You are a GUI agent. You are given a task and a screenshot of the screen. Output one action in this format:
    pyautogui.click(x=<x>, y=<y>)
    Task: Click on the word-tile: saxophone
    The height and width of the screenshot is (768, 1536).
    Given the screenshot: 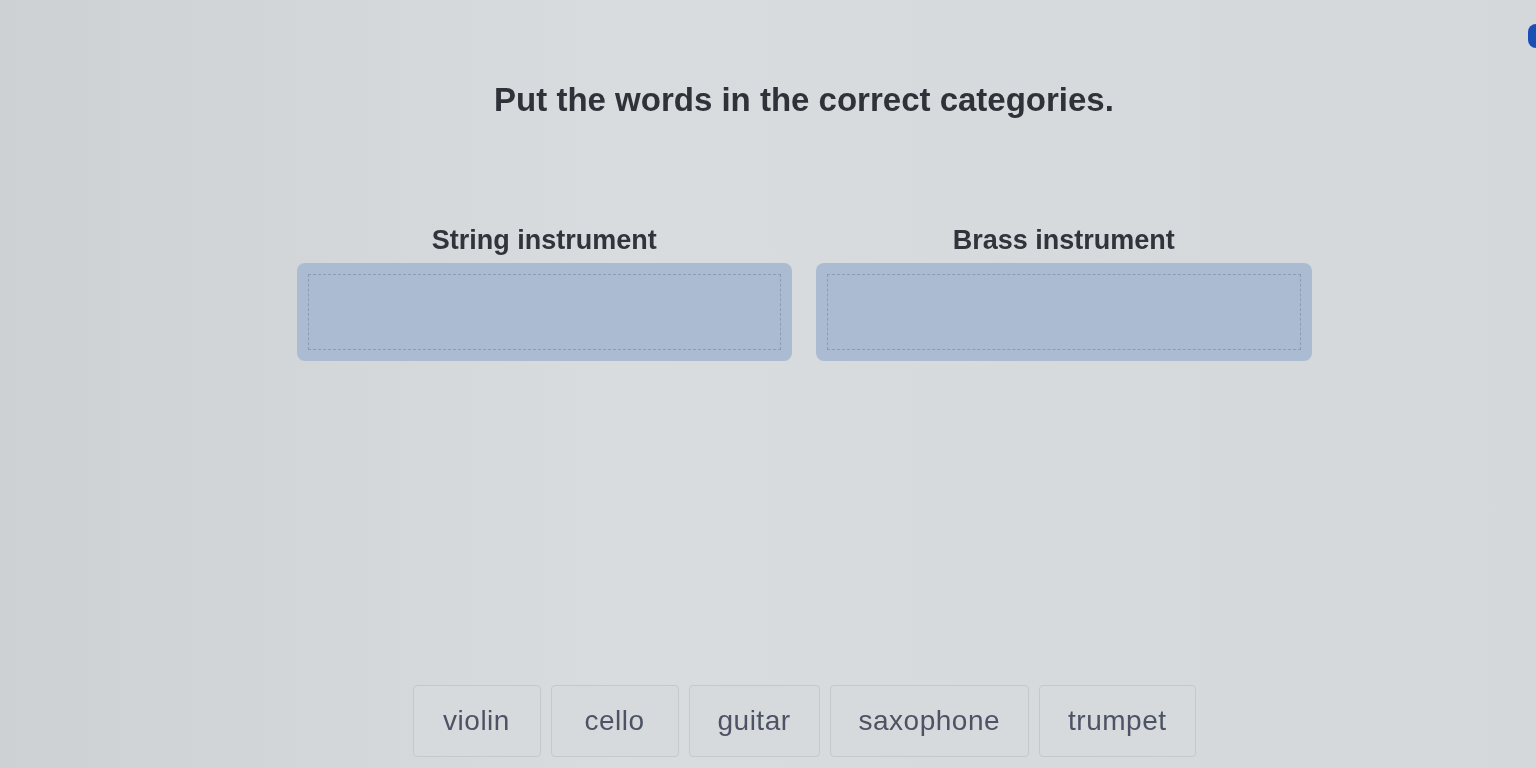 What is the action you would take?
    pyautogui.click(x=929, y=721)
    